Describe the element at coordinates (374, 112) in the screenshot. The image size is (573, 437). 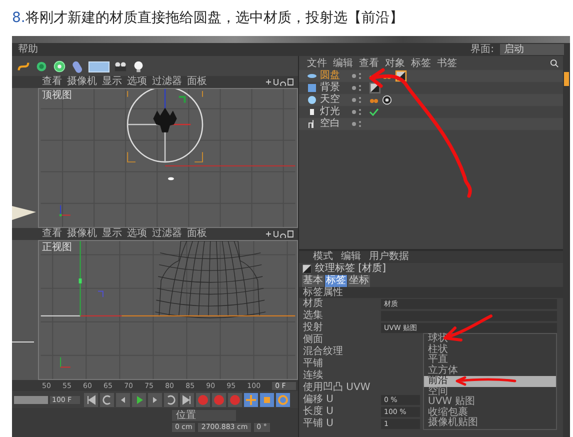
I see `check-icon` at that location.